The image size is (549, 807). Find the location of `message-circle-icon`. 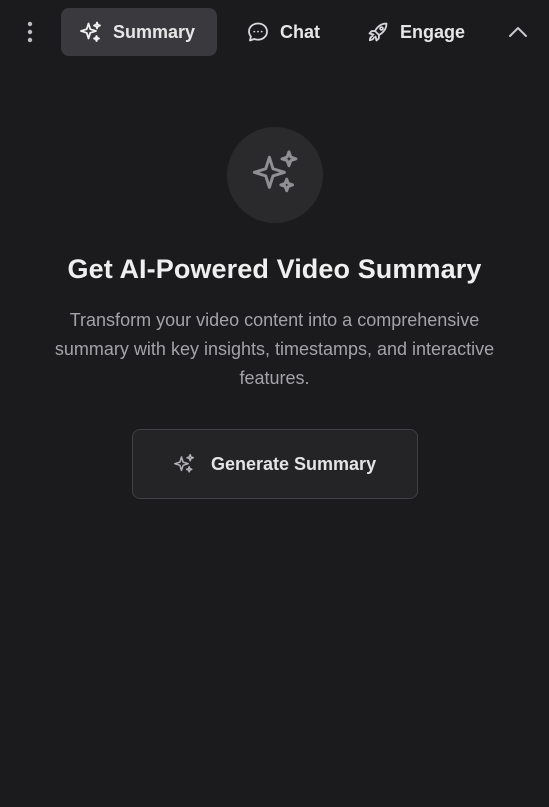

message-circle-icon is located at coordinates (258, 32).